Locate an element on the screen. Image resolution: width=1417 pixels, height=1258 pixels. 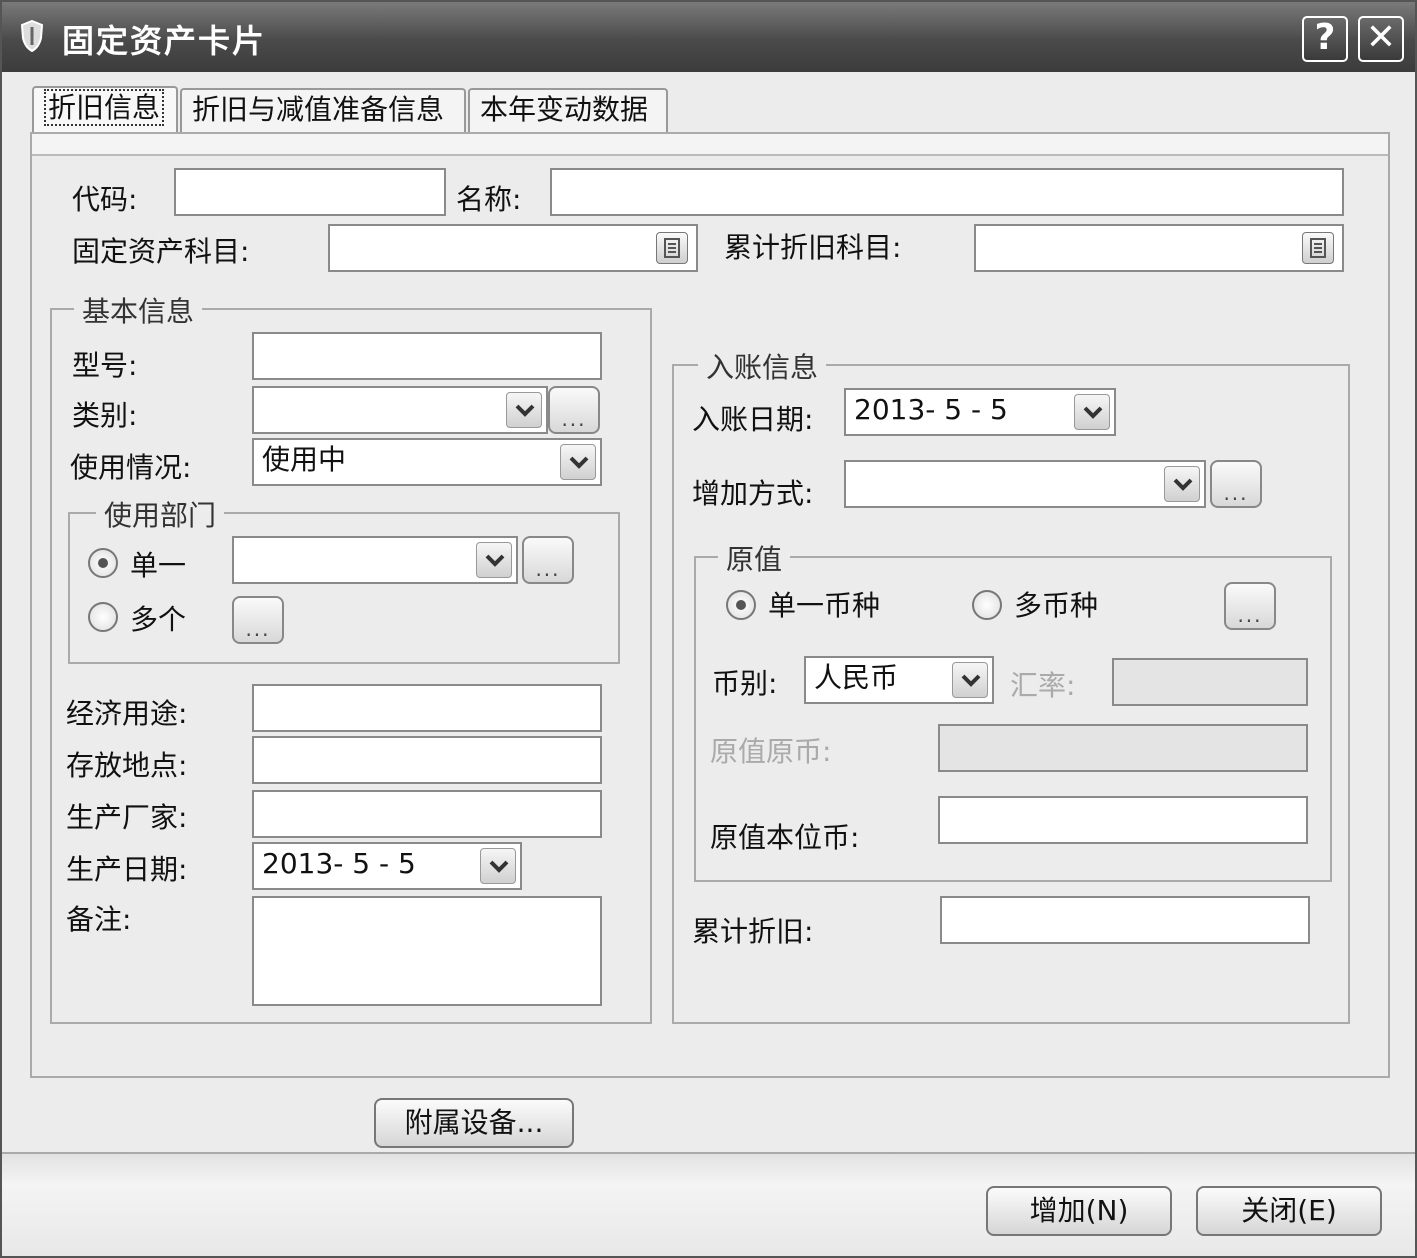
usage-value: 使用中 is located at coordinates (304, 459).